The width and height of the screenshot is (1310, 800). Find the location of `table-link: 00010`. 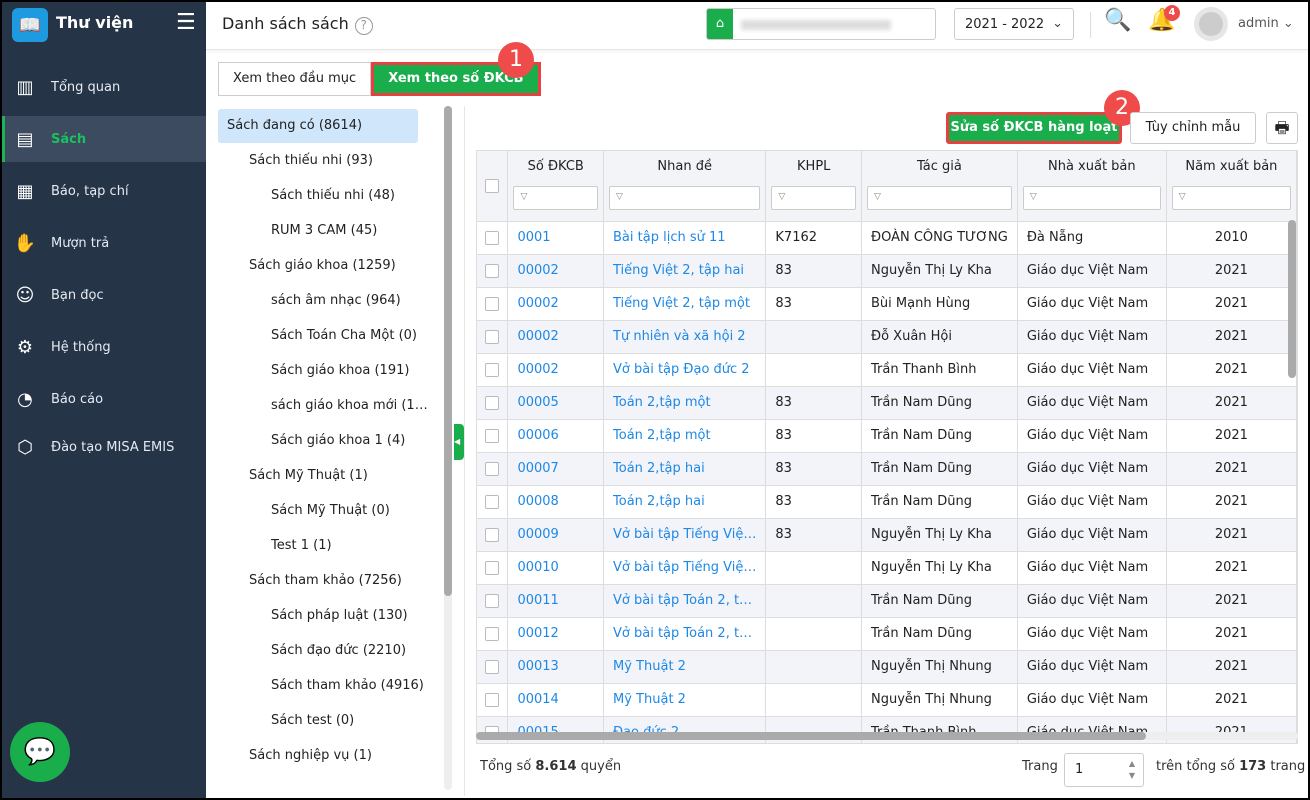

table-link: 00010 is located at coordinates (556, 568).